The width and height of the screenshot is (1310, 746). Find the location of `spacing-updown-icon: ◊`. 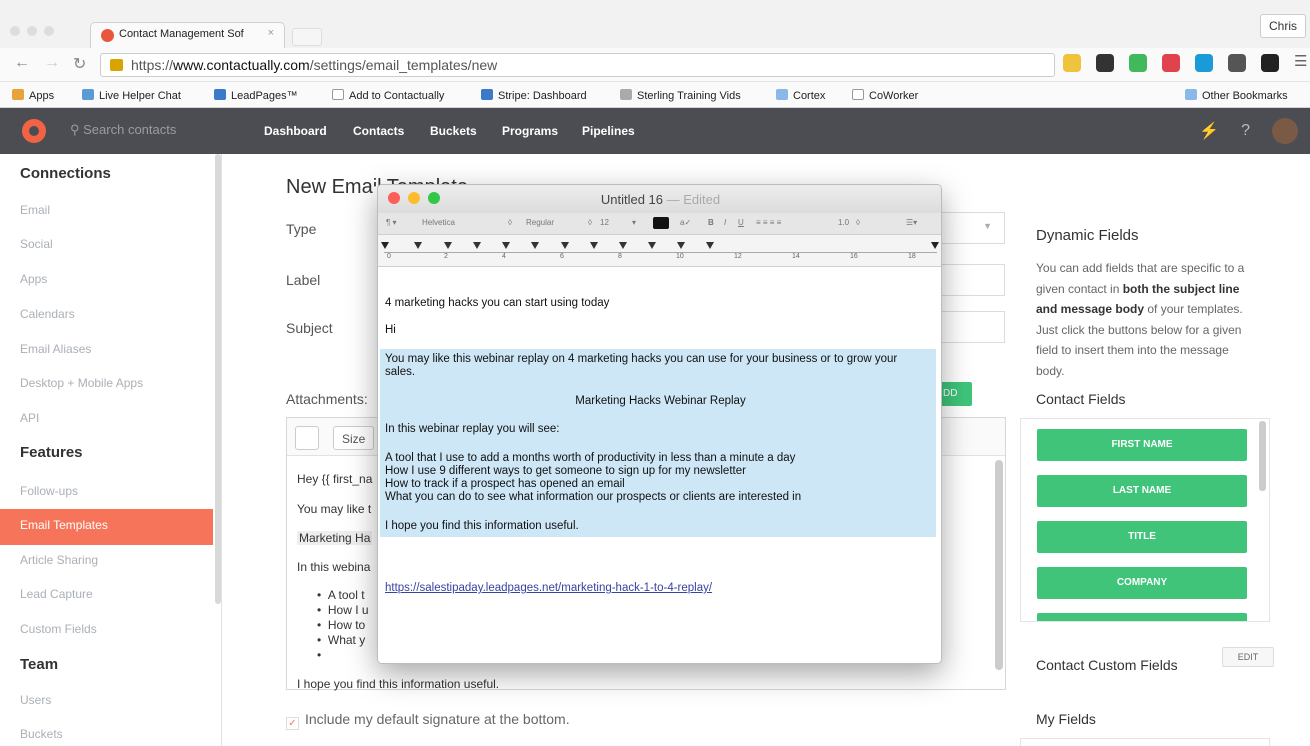

spacing-updown-icon: ◊ is located at coordinates (858, 222).